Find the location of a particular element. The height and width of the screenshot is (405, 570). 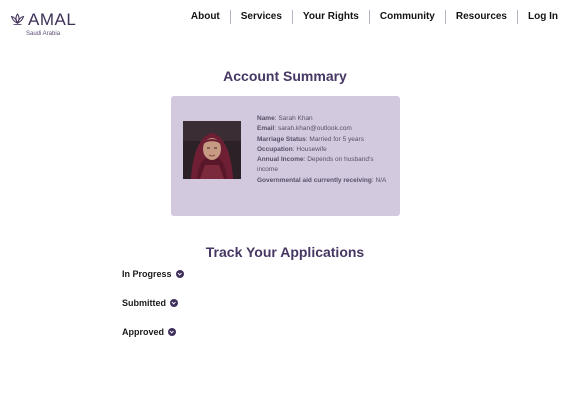

approved-toggle: Approved is located at coordinates (149, 332).